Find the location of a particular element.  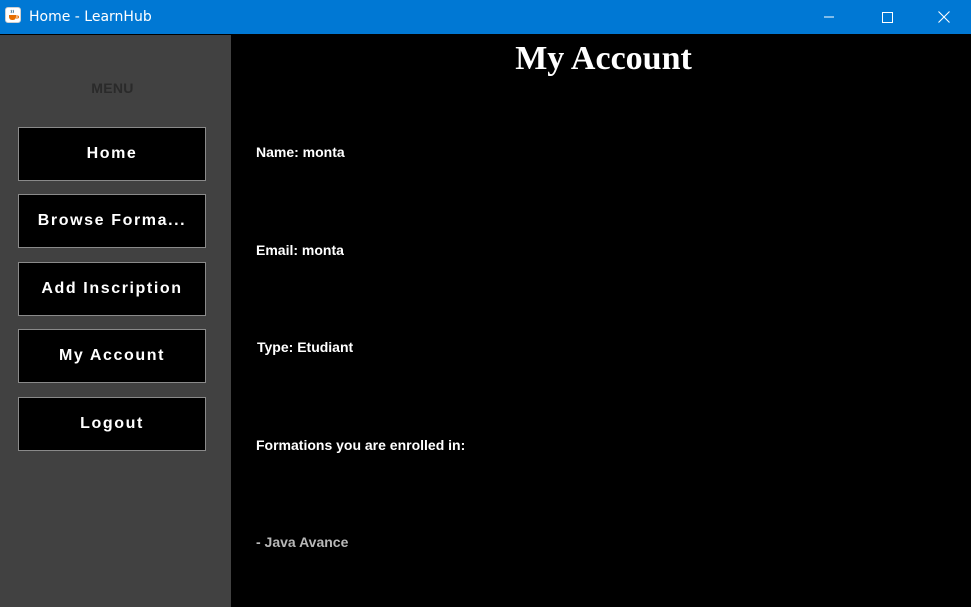

java-cup-icon is located at coordinates (13, 15).